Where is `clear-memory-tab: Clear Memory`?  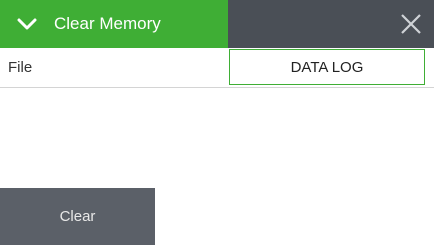 clear-memory-tab: Clear Memory is located at coordinates (114, 24).